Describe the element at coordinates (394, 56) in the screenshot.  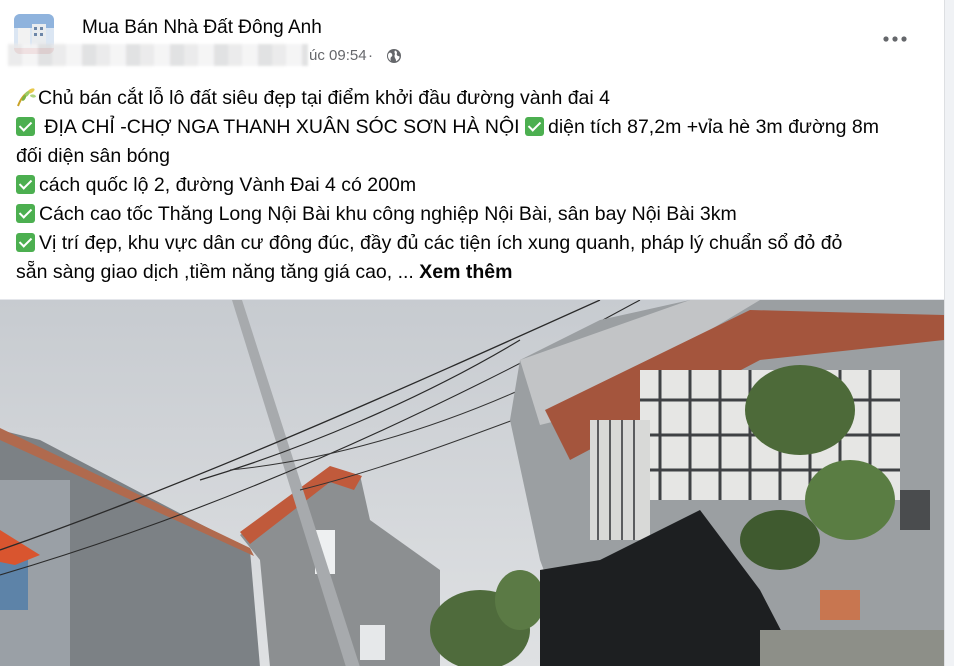
I see `globe-icon` at that location.